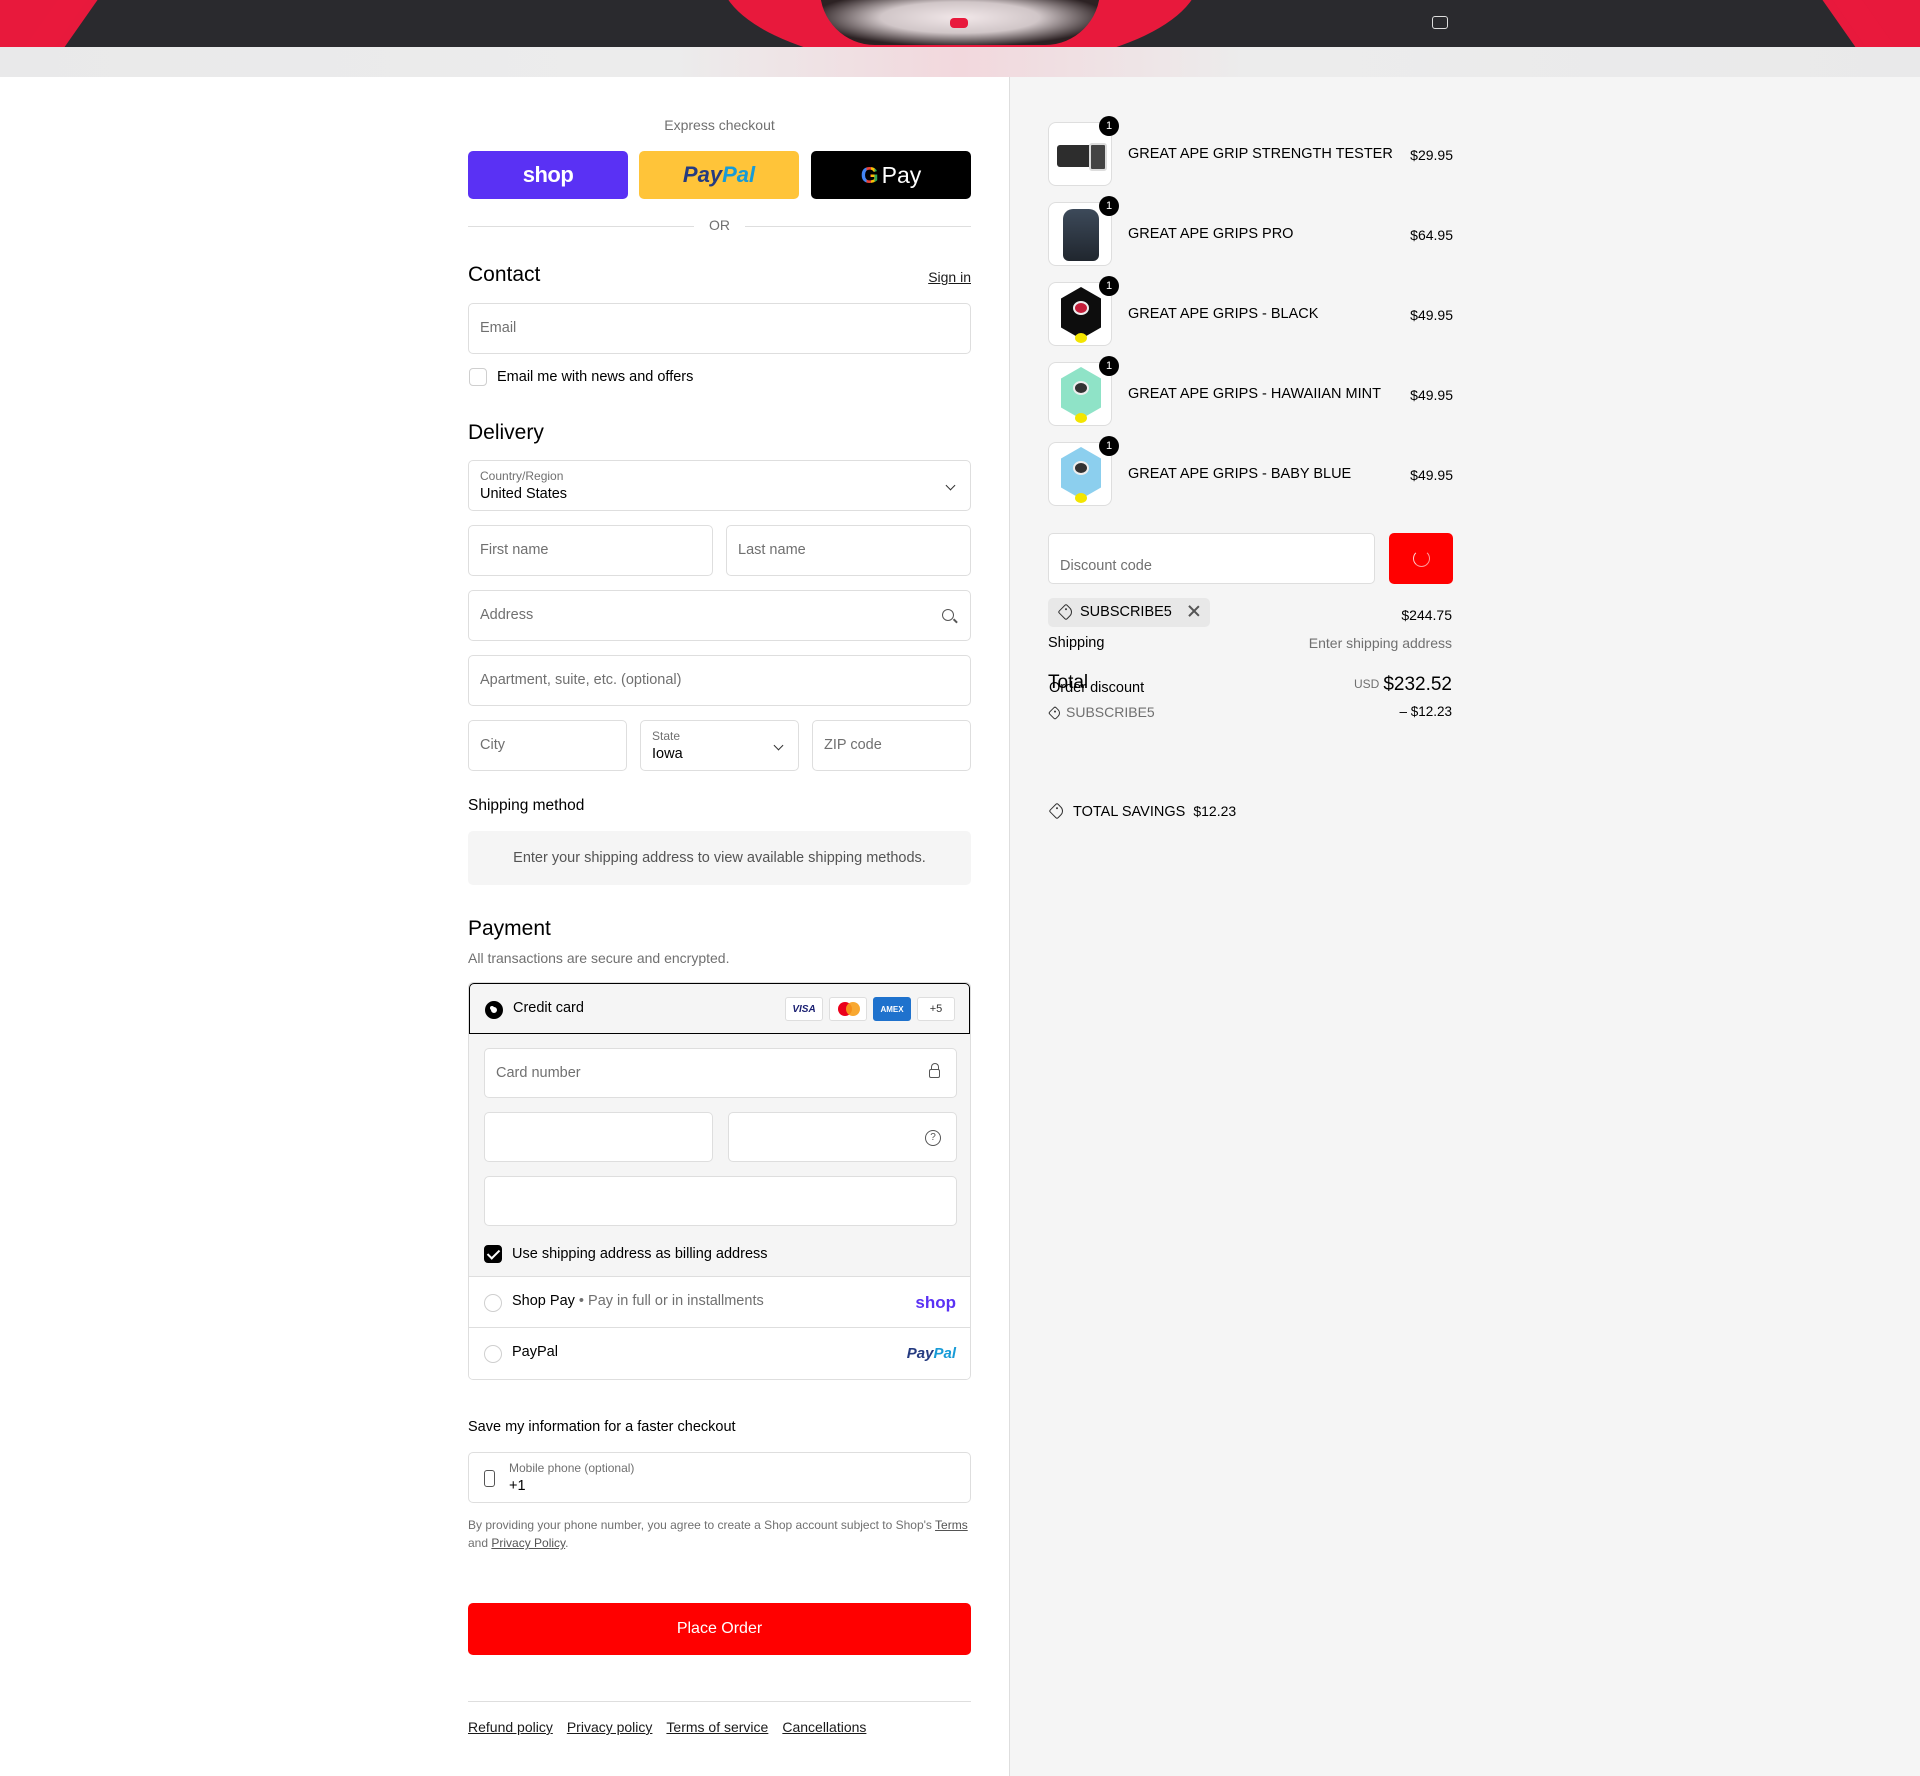 The width and height of the screenshot is (1920, 1776). I want to click on shipping-label: Shipping, so click(1076, 643).